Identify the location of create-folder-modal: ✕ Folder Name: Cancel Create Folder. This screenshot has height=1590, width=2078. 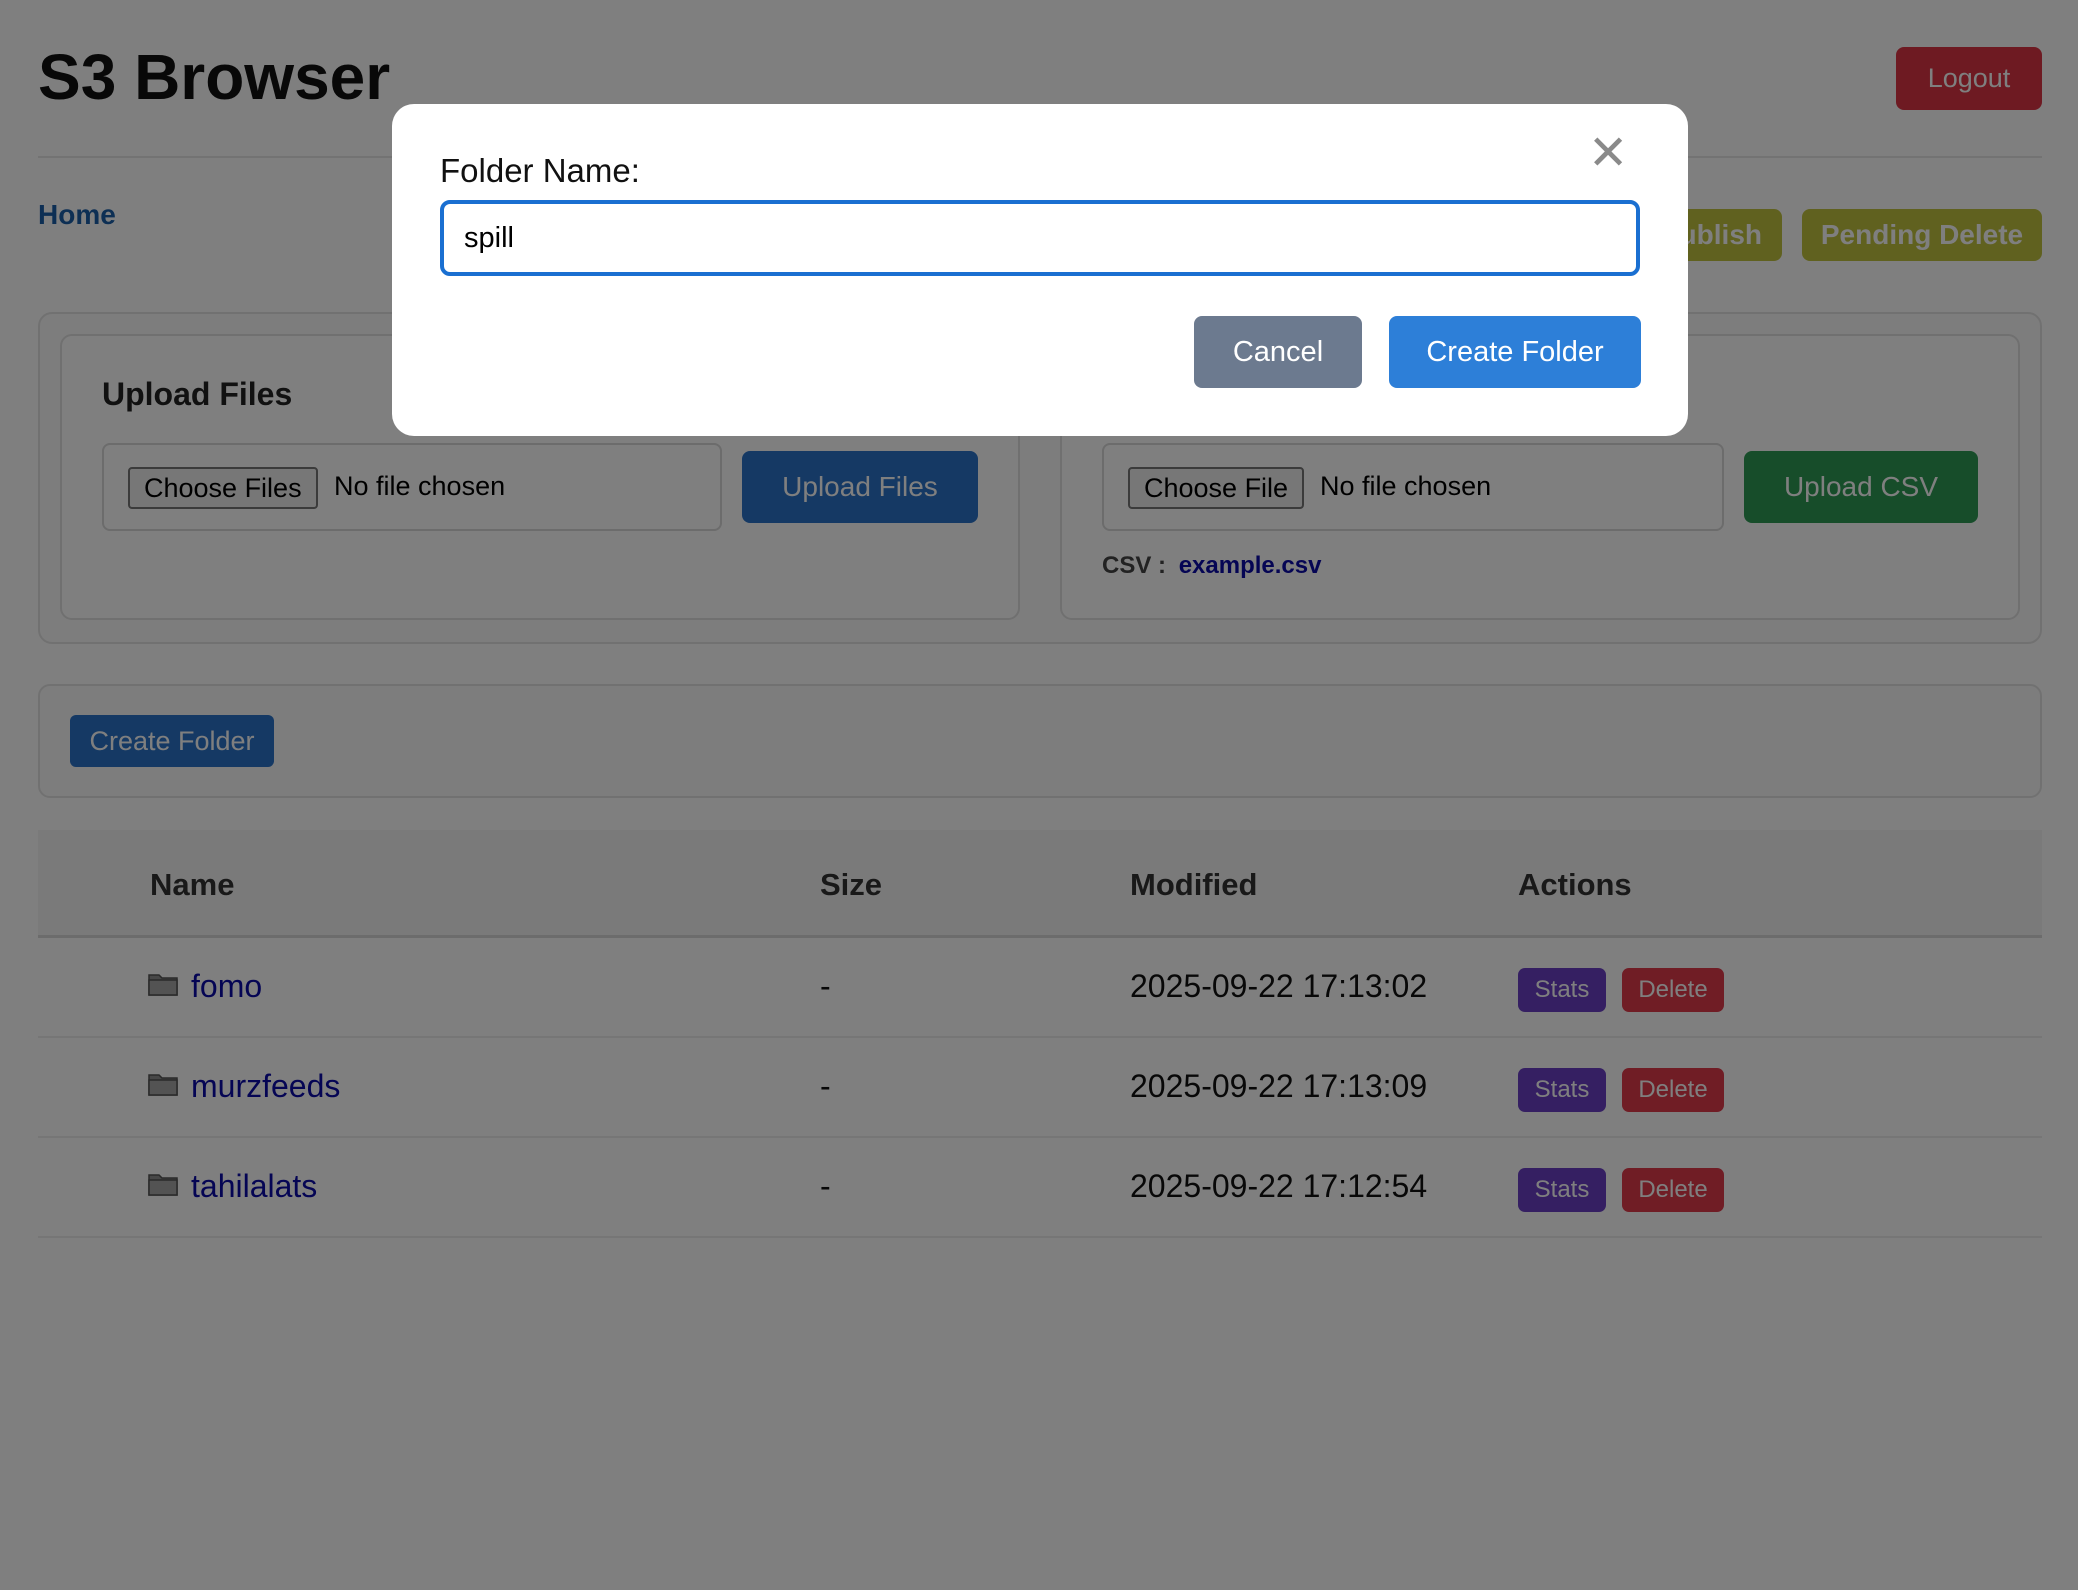
(1040, 270).